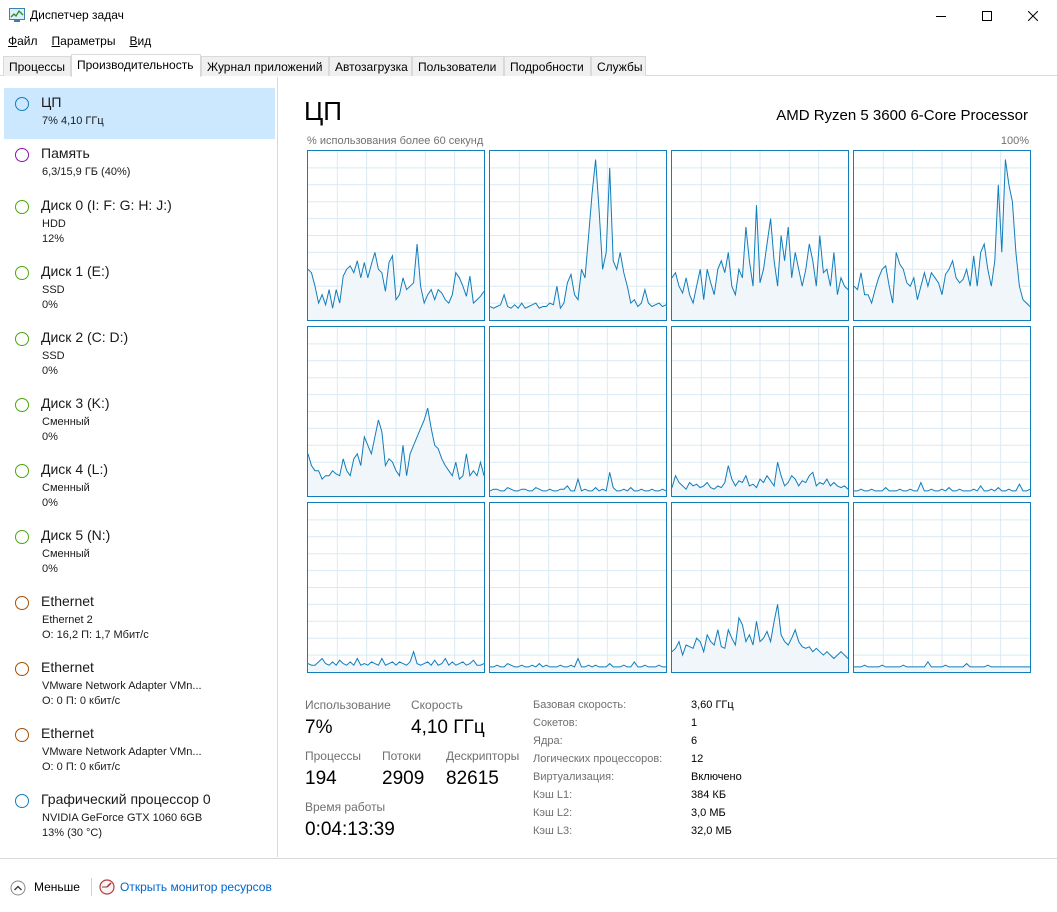 This screenshot has height=912, width=1057. I want to click on spec-label: Кэш L2:, so click(553, 813).